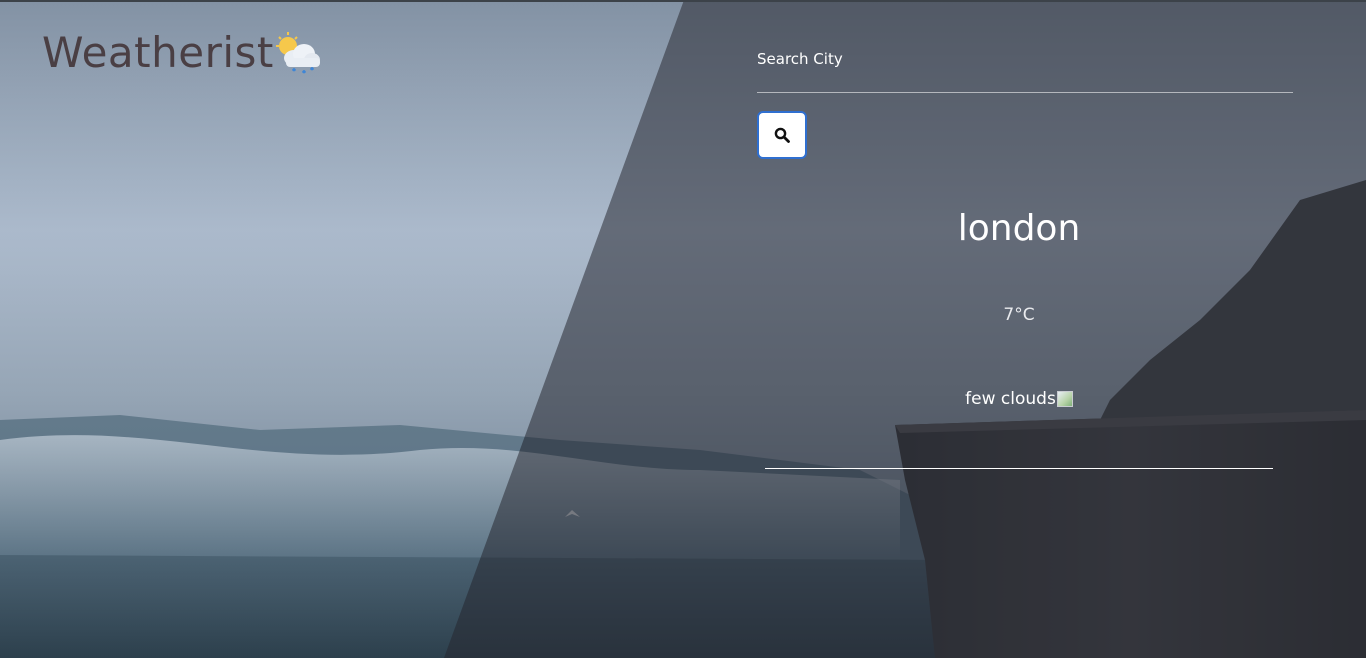 The height and width of the screenshot is (658, 1366). I want to click on search-input, so click(1025, 81).